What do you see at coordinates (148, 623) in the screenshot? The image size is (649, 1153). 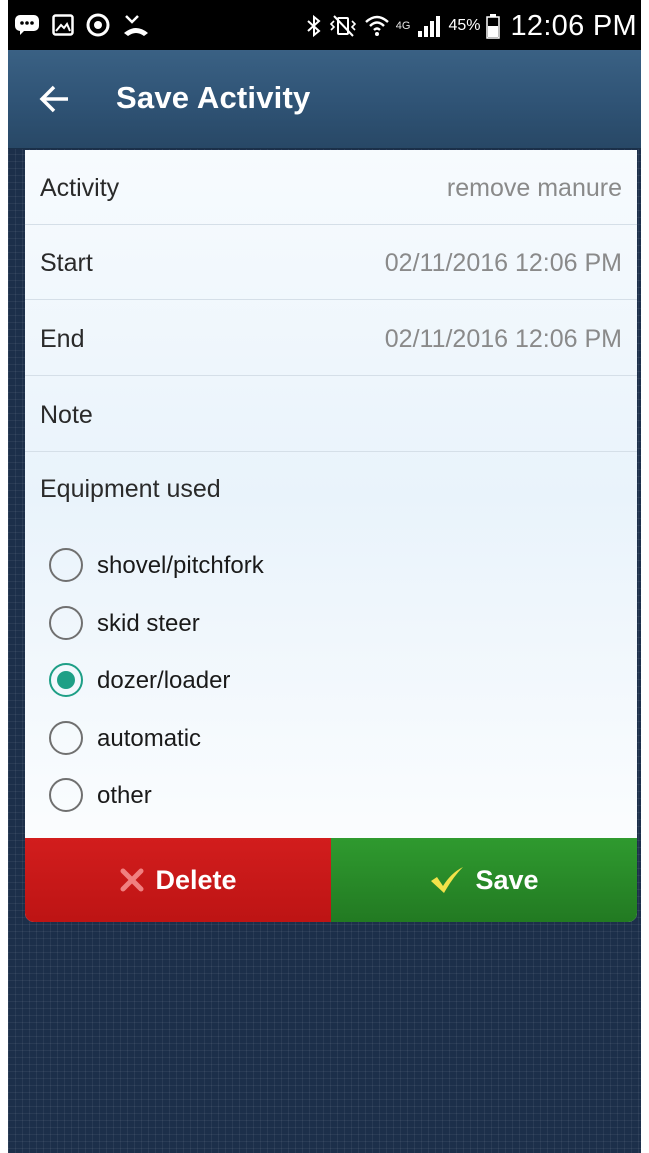 I see `option-label: skid steer` at bounding box center [148, 623].